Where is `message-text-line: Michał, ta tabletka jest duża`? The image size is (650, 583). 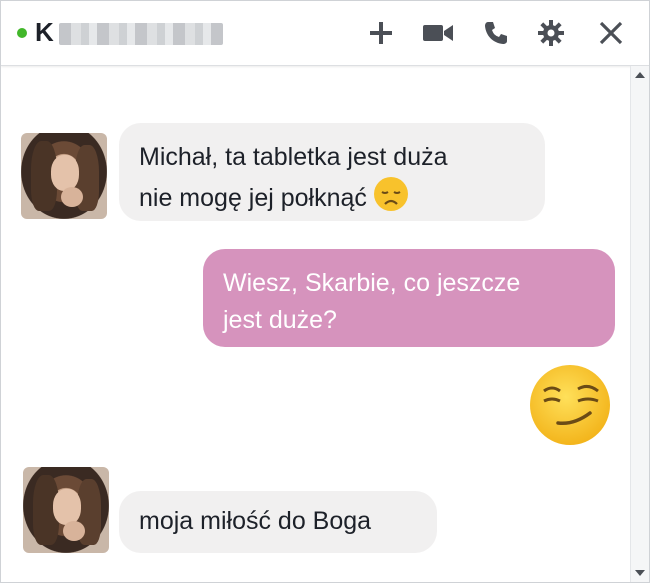 message-text-line: Michał, ta tabletka jest duża is located at coordinates (293, 157).